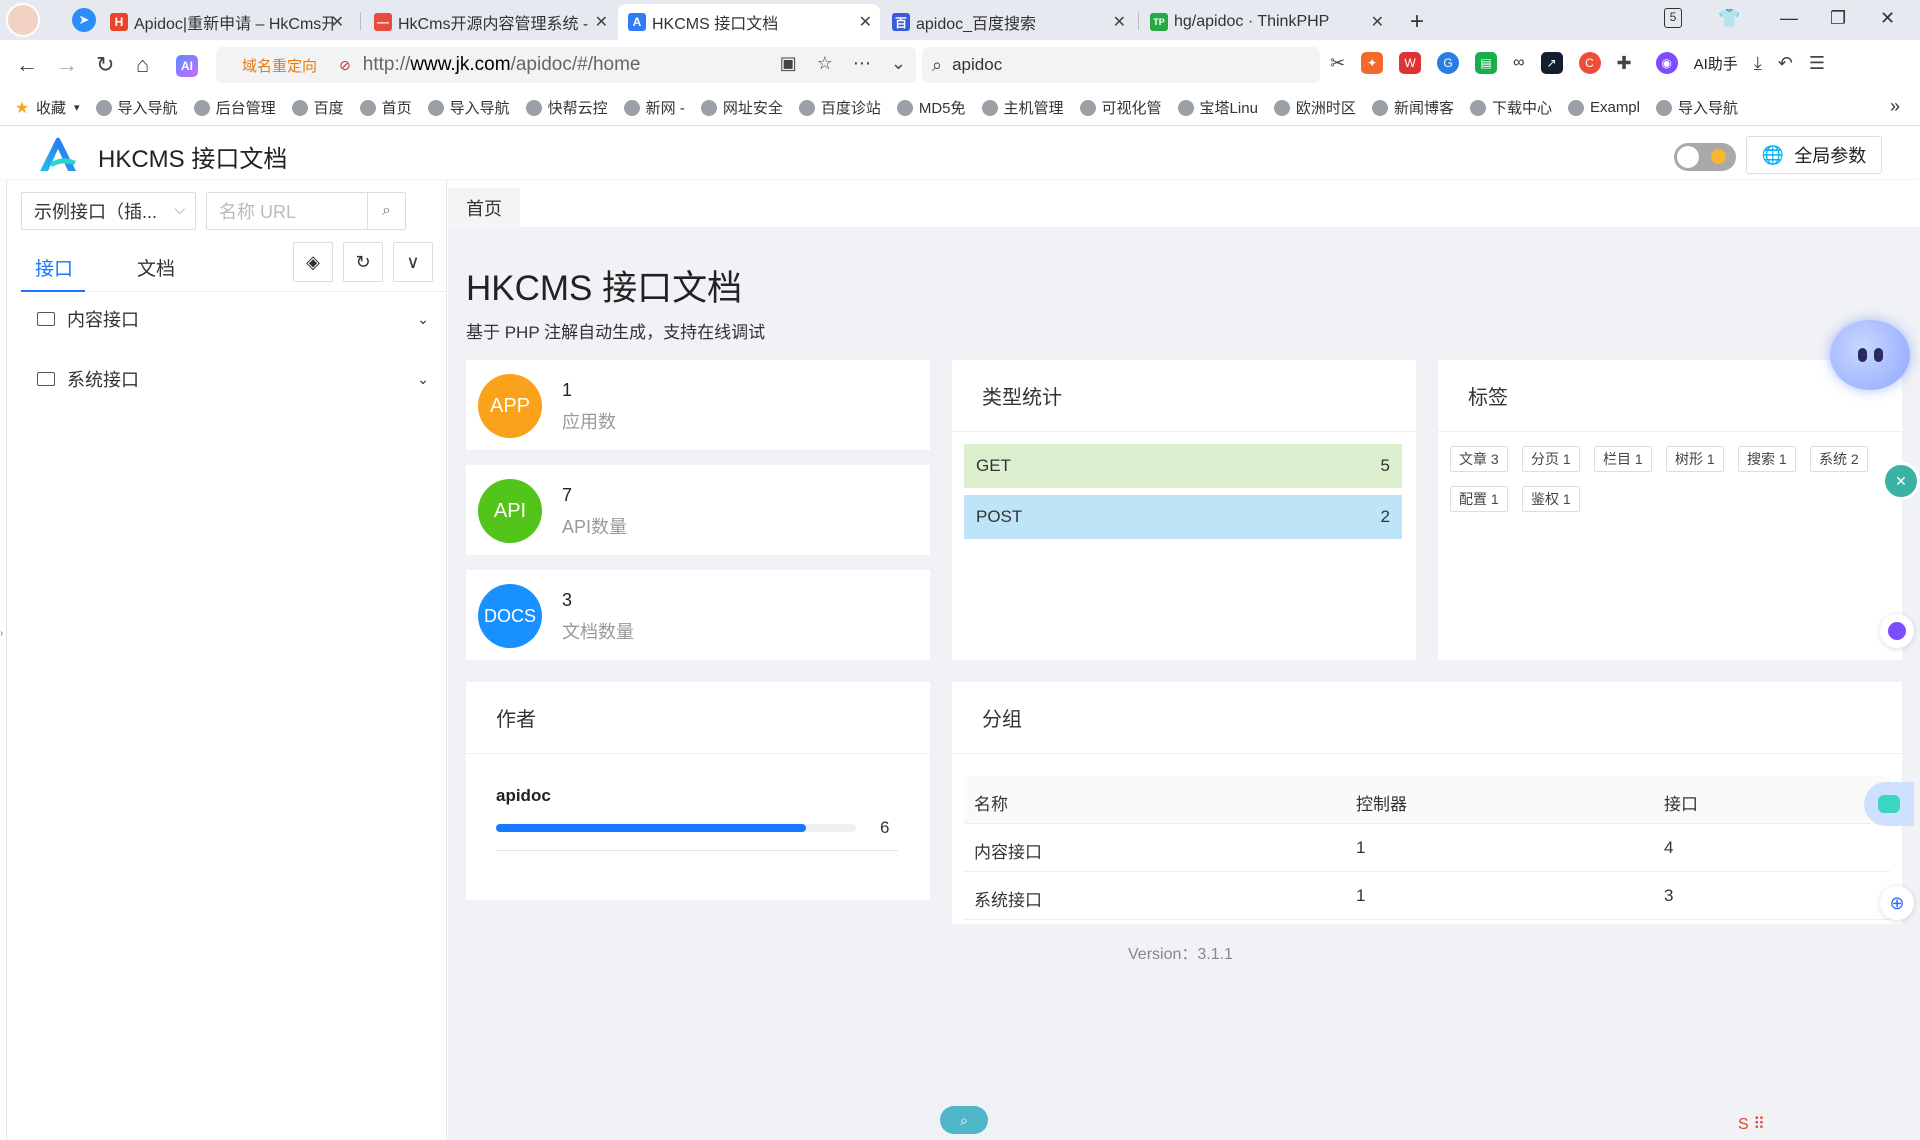 The height and width of the screenshot is (1140, 1920). What do you see at coordinates (313, 262) in the screenshot?
I see `tag-filter-button: ◈` at bounding box center [313, 262].